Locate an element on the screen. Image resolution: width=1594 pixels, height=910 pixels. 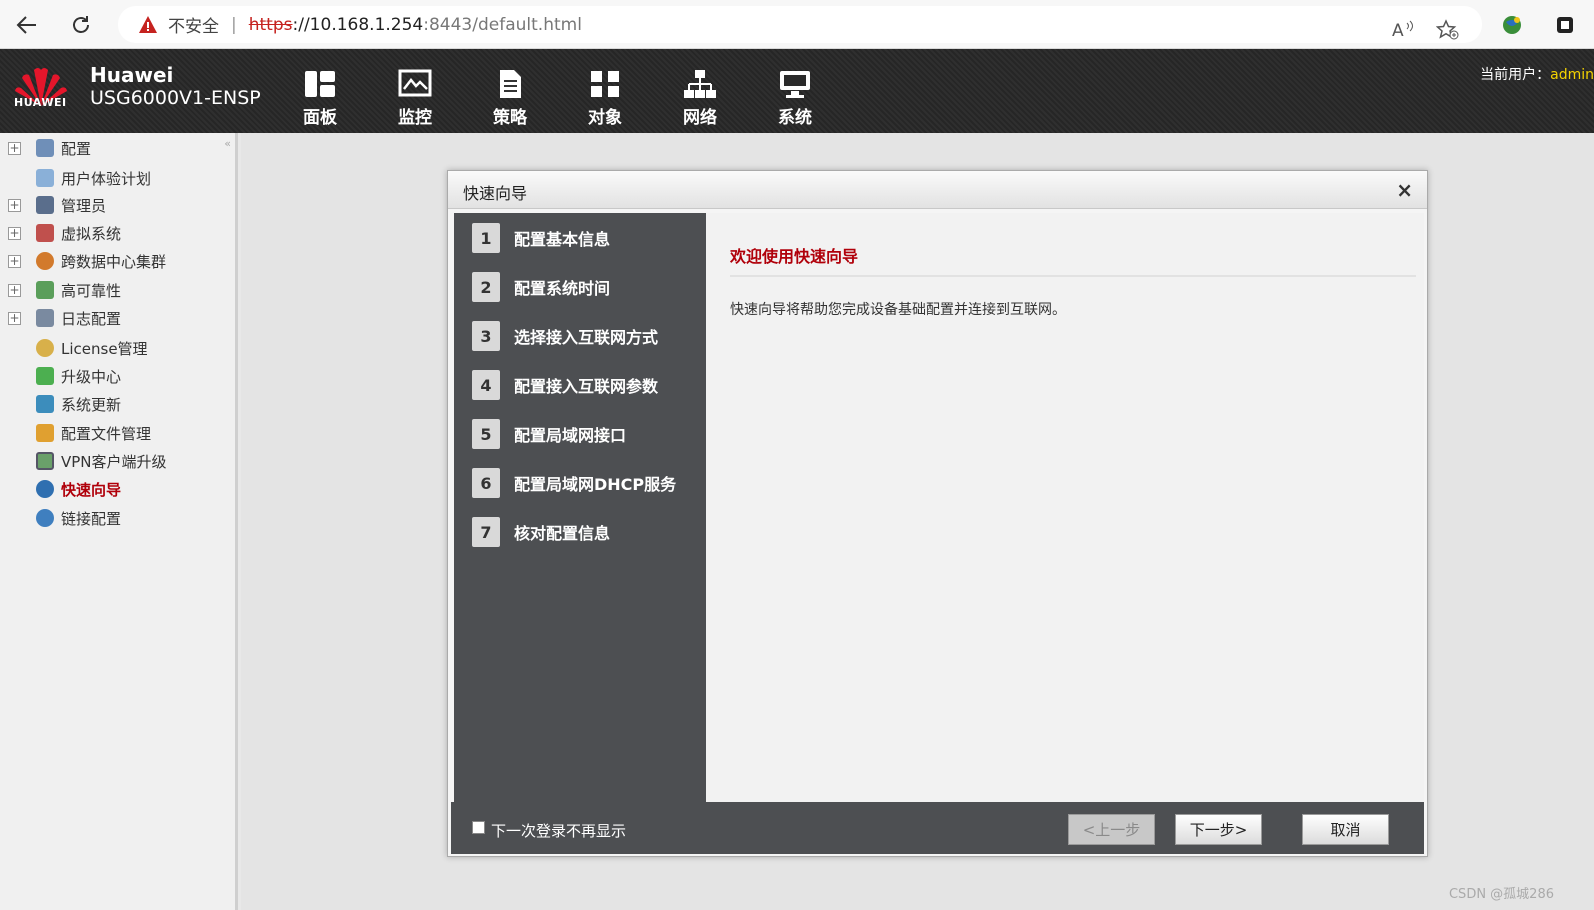
license-icon is located at coordinates (45, 348).